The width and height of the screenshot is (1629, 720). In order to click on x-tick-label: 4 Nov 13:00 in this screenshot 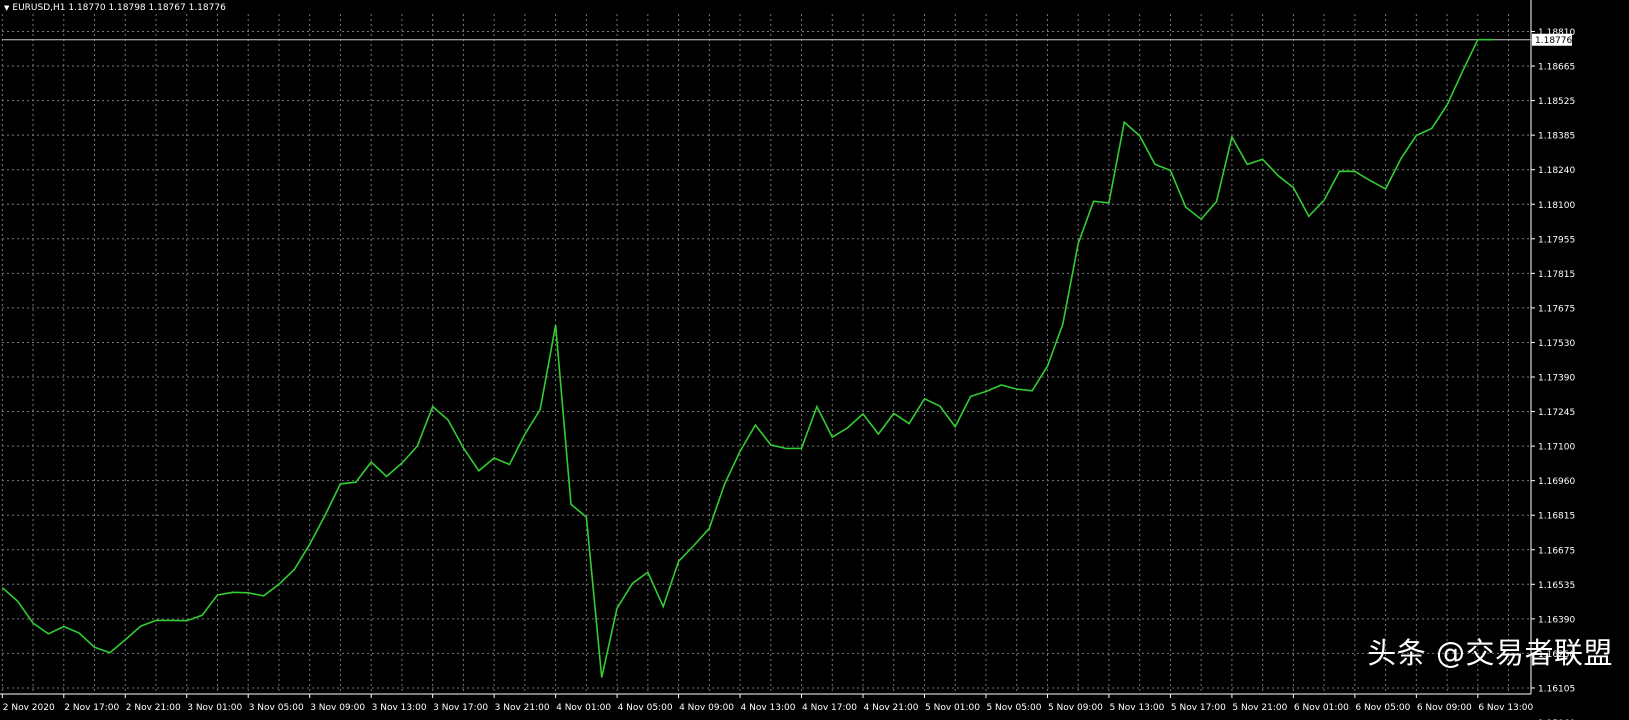, I will do `click(768, 708)`.